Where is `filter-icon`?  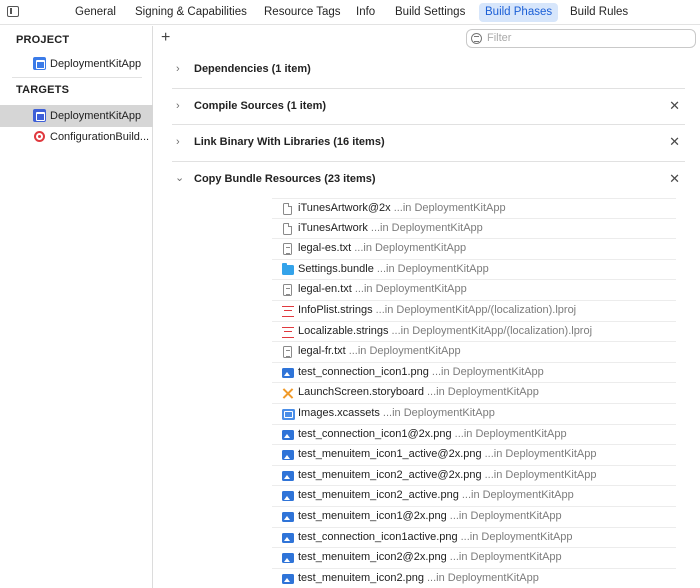
filter-icon is located at coordinates (476, 38).